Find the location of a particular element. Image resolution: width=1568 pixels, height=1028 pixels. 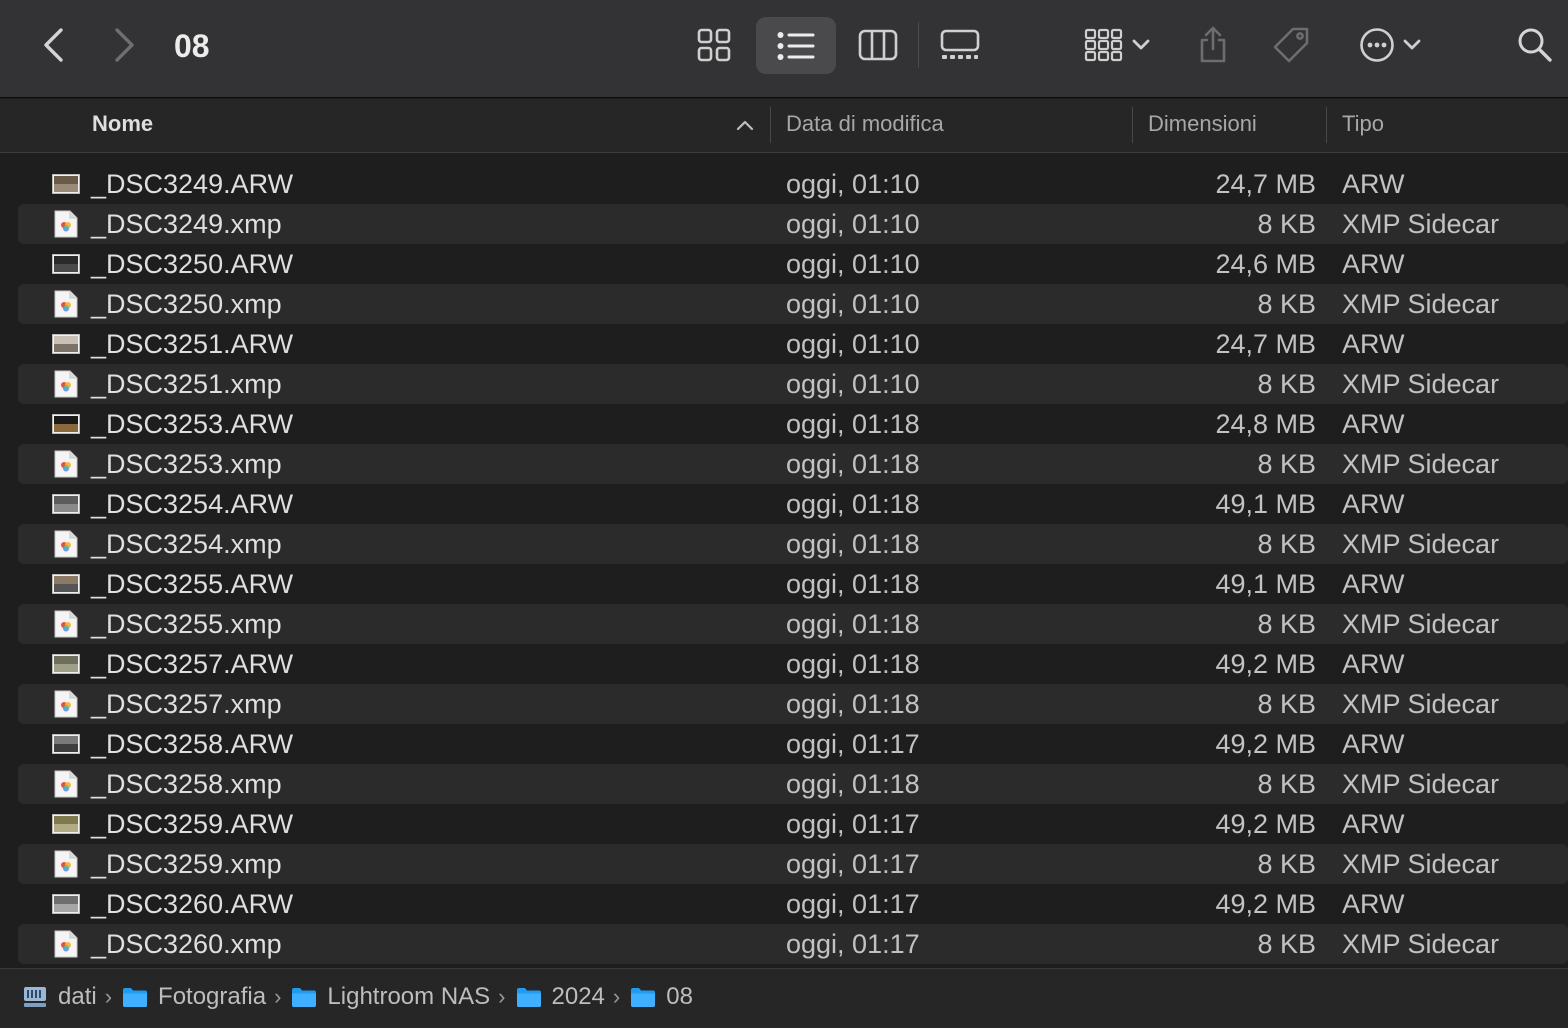

file-row: _DSC3255.ARW oggi, 01:18 49,1 MB ARW is located at coordinates (793, 584).